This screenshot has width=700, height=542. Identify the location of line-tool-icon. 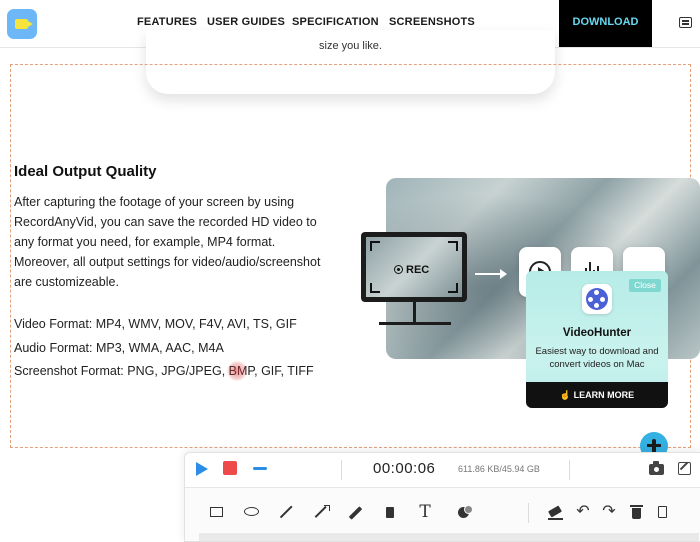
(286, 512).